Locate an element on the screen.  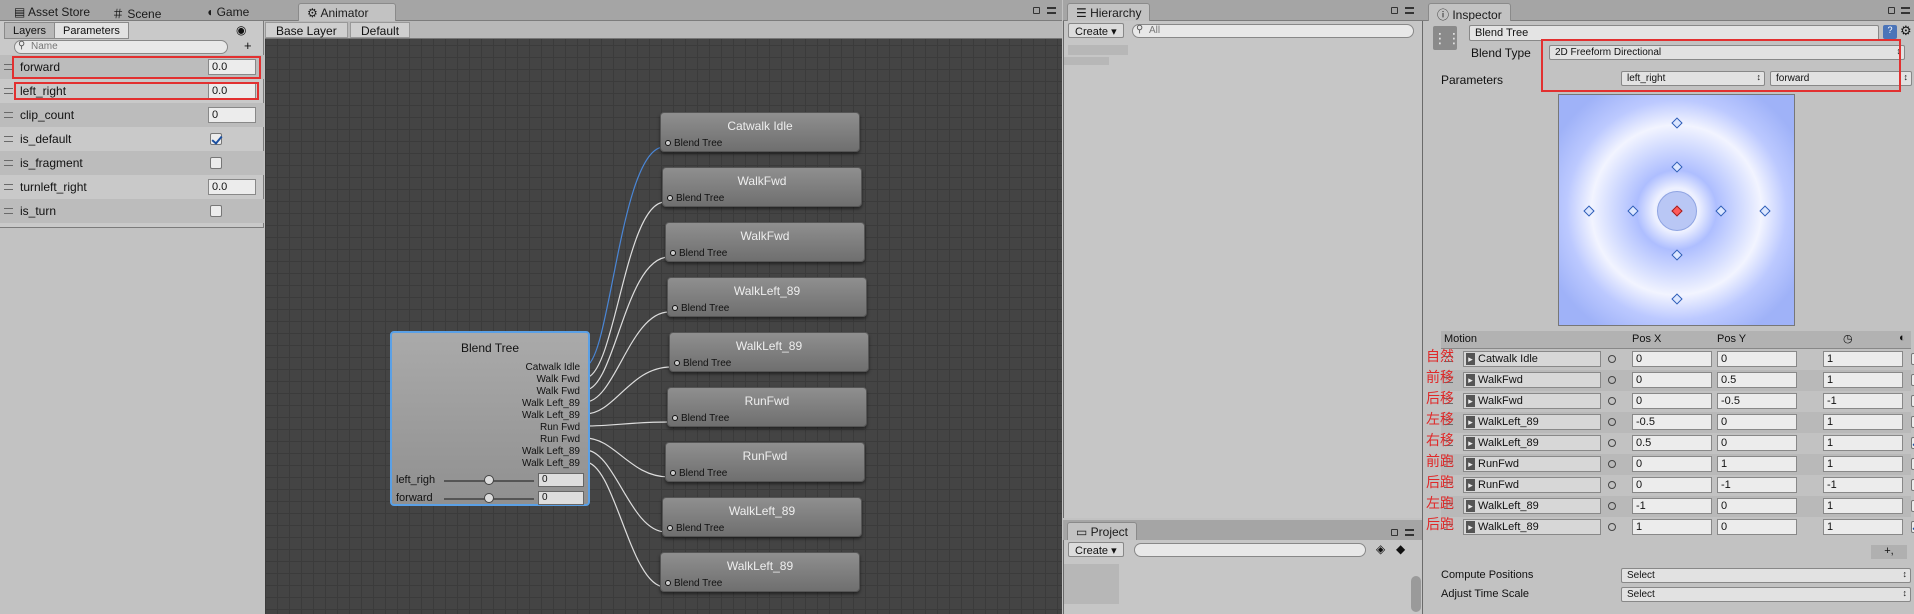
tab-hierarchy: ☰ Hierarchy is located at coordinates (1109, 12).